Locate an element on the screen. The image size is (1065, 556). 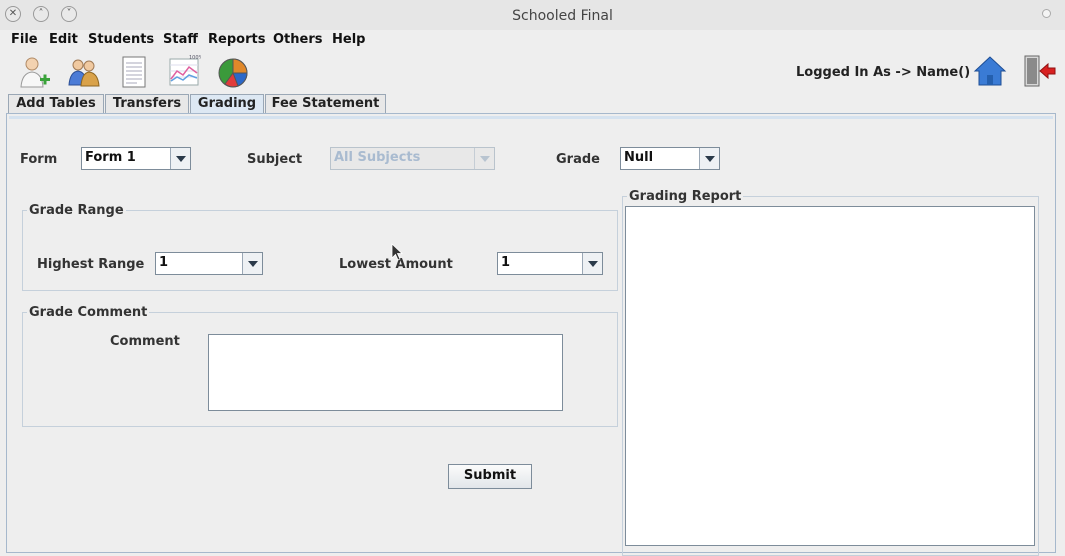
logged-in-status: Logged In As -> Name() is located at coordinates (883, 72).